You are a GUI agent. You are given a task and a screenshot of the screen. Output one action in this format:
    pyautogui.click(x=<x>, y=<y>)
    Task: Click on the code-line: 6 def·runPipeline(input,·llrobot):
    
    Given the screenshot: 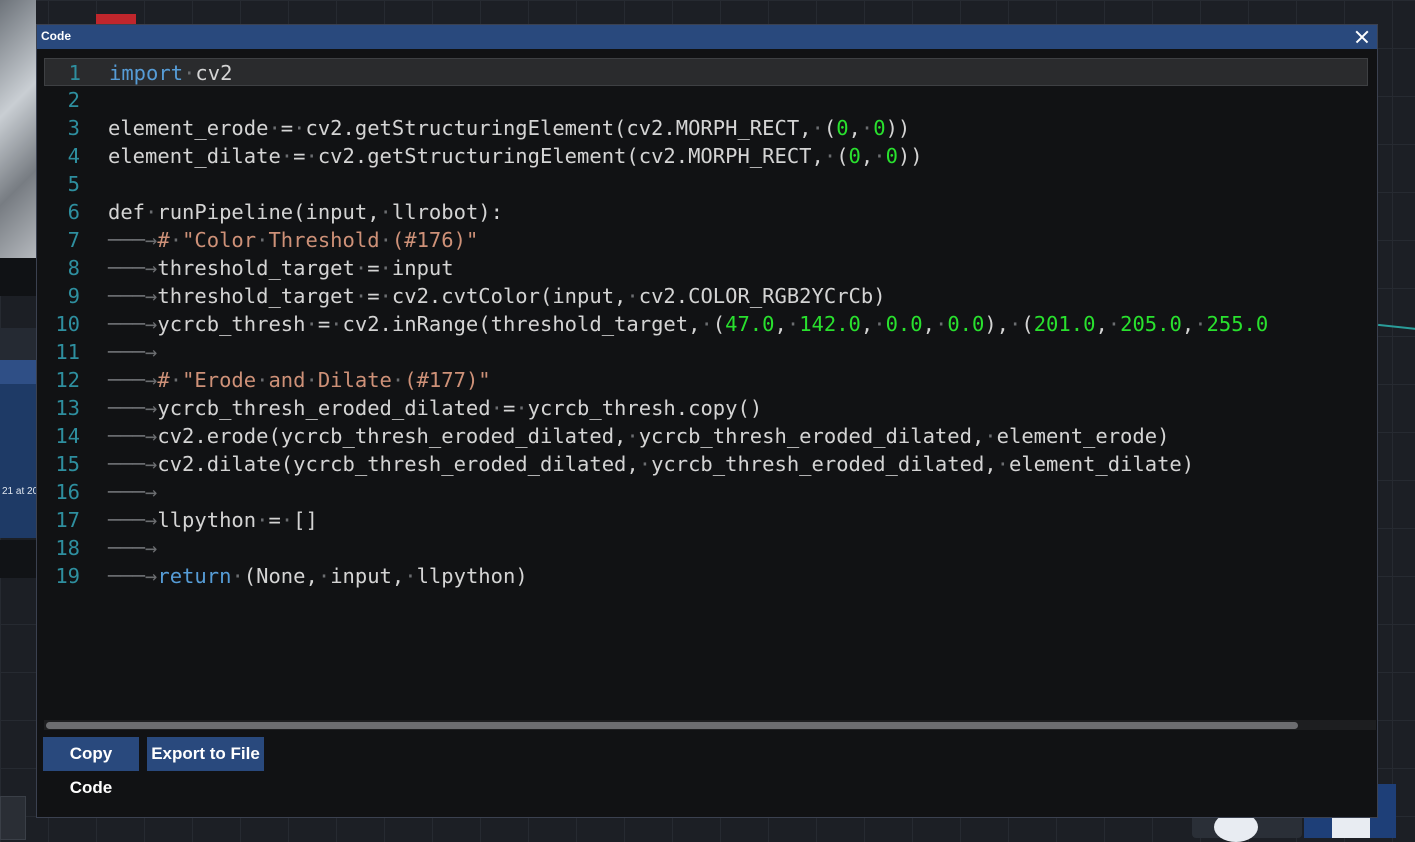 What is the action you would take?
    pyautogui.click(x=710, y=212)
    